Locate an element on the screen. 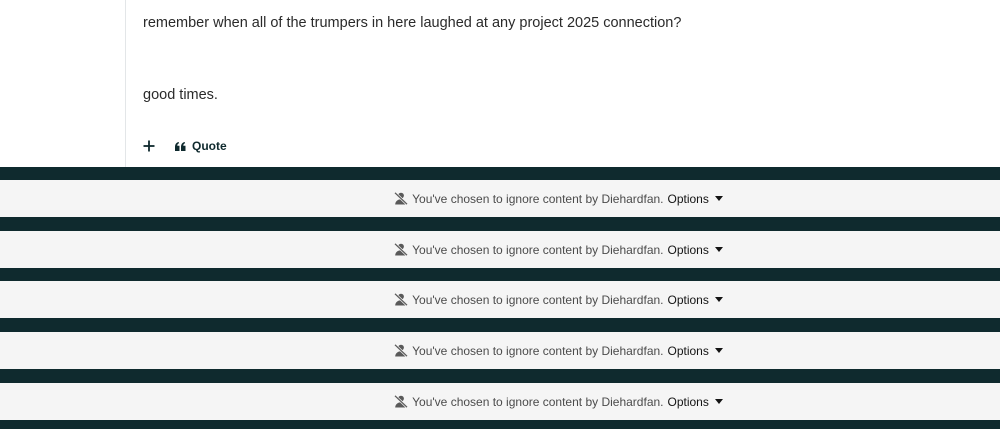 The height and width of the screenshot is (429, 1000). post-actions: Quote is located at coordinates (183, 146).